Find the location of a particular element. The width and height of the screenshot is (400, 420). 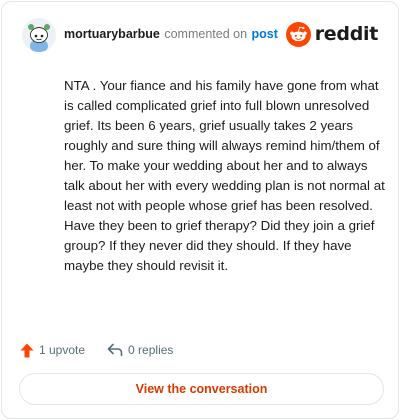

username: mortuarybarbue is located at coordinates (112, 34).